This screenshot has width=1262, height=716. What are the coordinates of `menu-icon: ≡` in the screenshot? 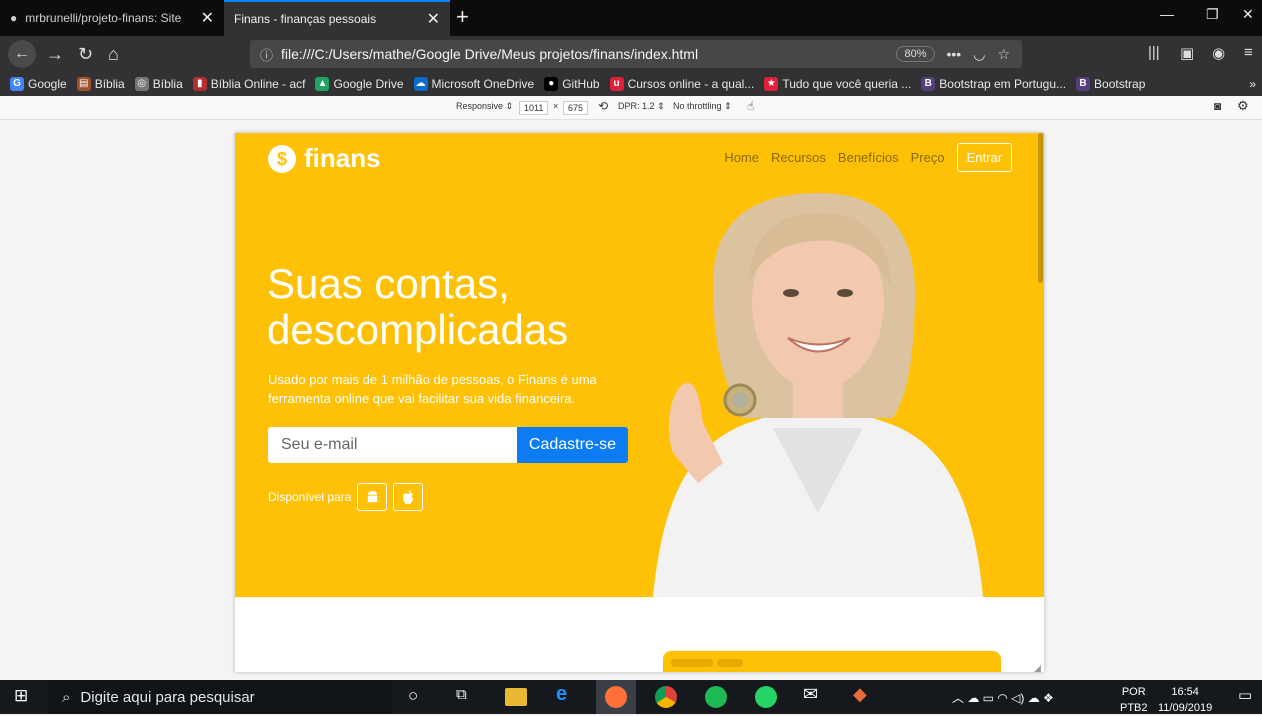 It's located at (1248, 52).